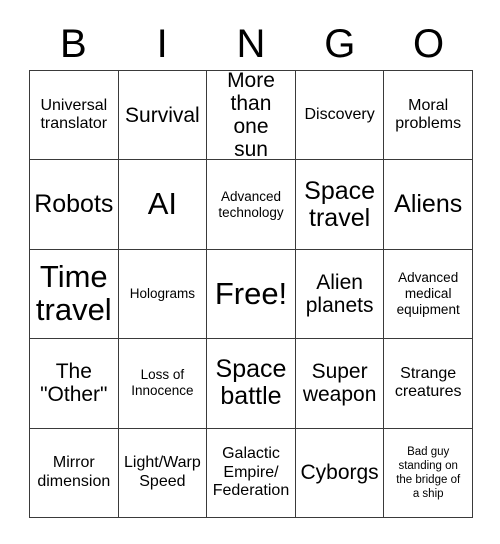 The height and width of the screenshot is (544, 500). I want to click on bingo-header-letter-n: N, so click(251, 44).